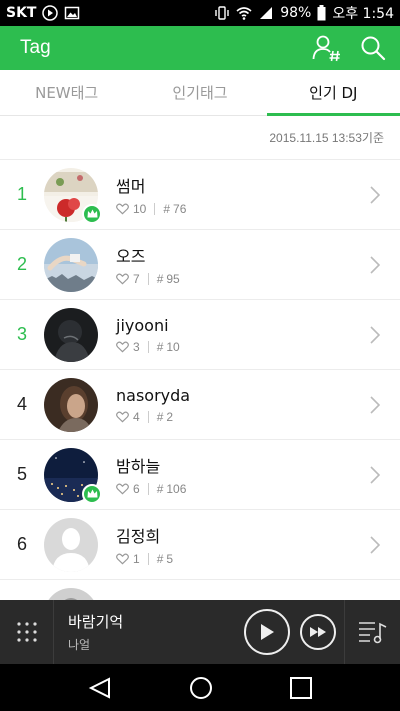 The width and height of the screenshot is (400, 711). I want to click on song-artist: 나얼, so click(79, 645).